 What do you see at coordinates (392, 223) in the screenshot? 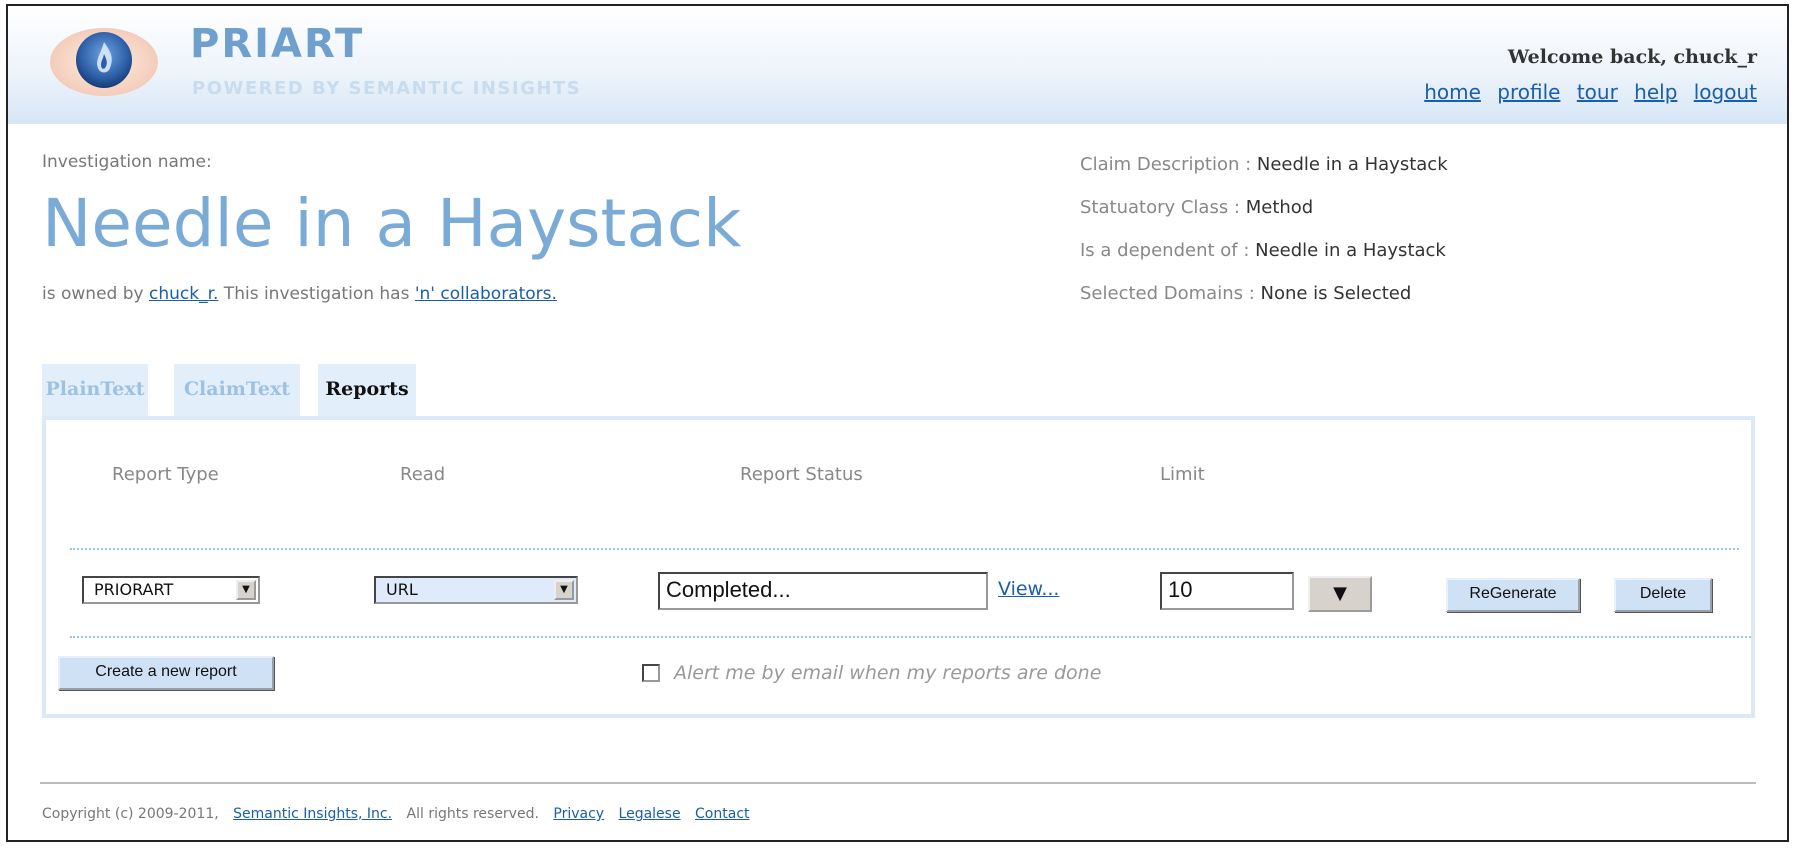
I see `investigation-title: Needle in a Haystack` at bounding box center [392, 223].